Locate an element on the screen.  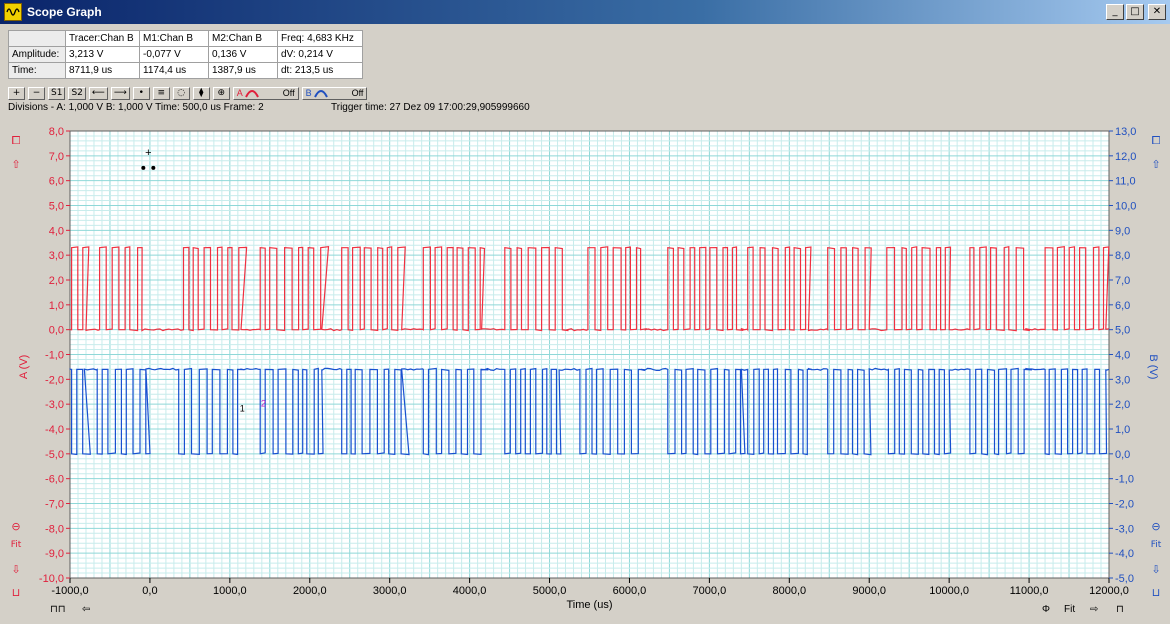
close-button: ✕ is located at coordinates (1157, 12).